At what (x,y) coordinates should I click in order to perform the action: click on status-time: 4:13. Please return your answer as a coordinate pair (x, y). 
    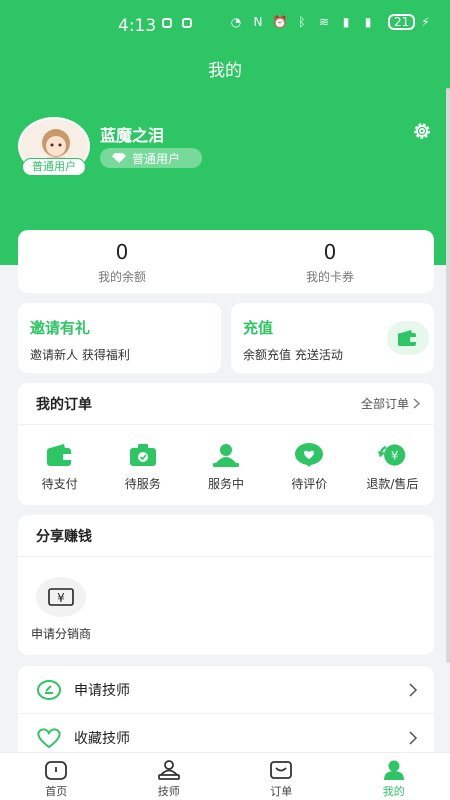
    Looking at the image, I should click on (137, 26).